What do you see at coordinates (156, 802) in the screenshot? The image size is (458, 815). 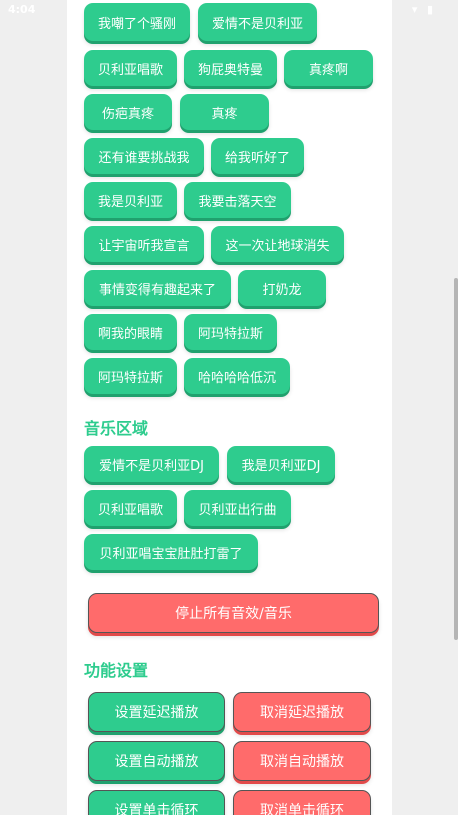 I see `set-loop-button: 设置单击循环` at bounding box center [156, 802].